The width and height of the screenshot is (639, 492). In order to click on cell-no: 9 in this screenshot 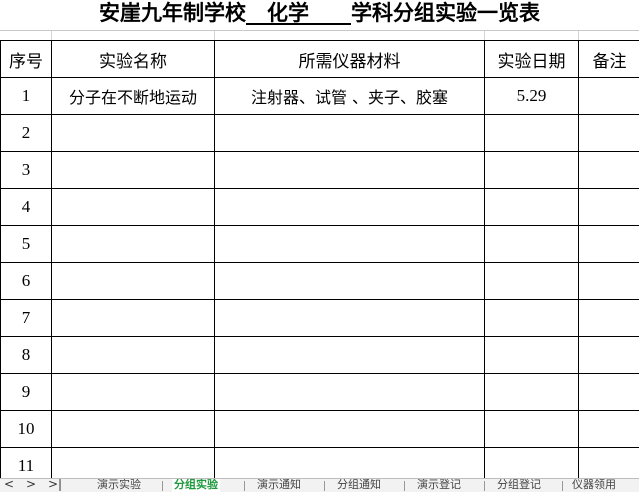, I will do `click(26, 392)`.